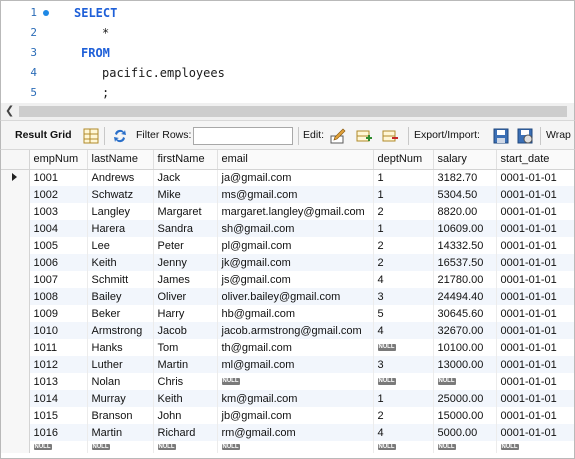  I want to click on table-cell: Schwatz, so click(120, 194).